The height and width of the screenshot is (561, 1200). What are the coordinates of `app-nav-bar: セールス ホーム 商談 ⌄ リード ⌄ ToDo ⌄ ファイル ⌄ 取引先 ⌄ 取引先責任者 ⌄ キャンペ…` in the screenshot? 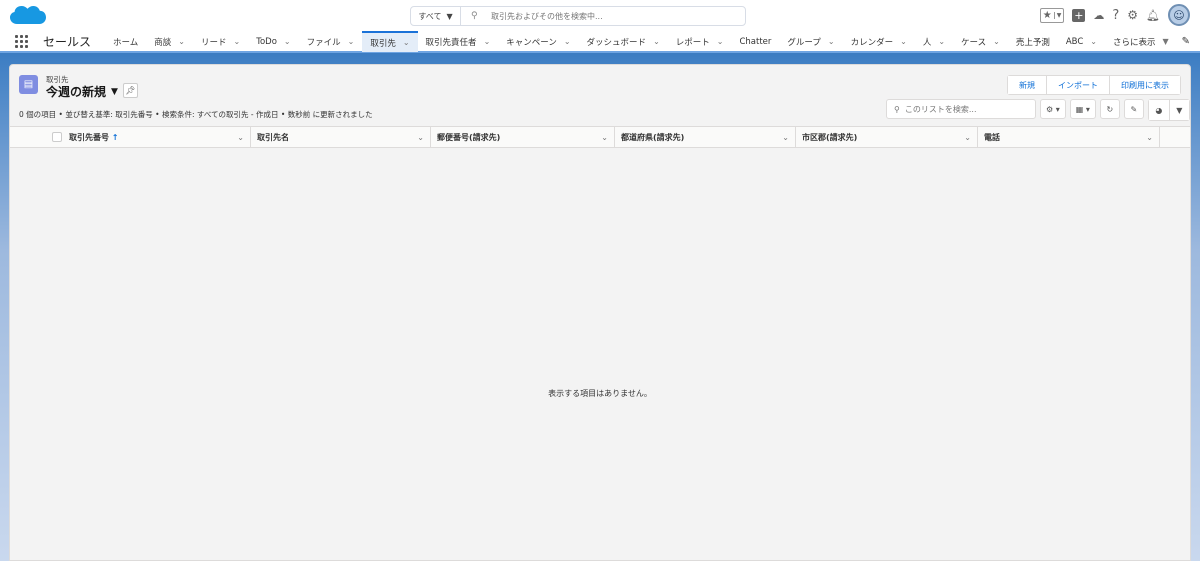 It's located at (600, 42).